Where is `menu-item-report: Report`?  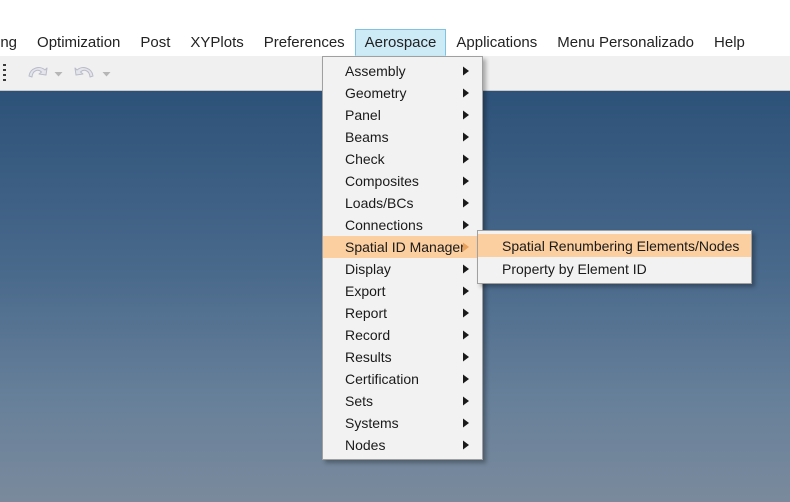
menu-item-report: Report is located at coordinates (402, 313).